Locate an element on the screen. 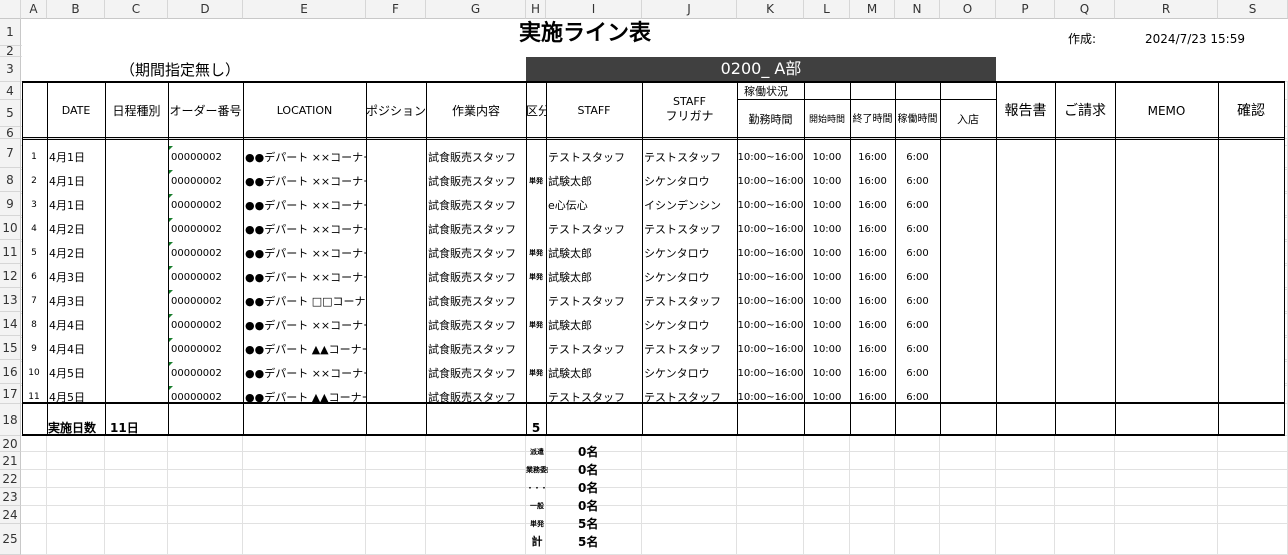  column-header-i: I is located at coordinates (594, 9).